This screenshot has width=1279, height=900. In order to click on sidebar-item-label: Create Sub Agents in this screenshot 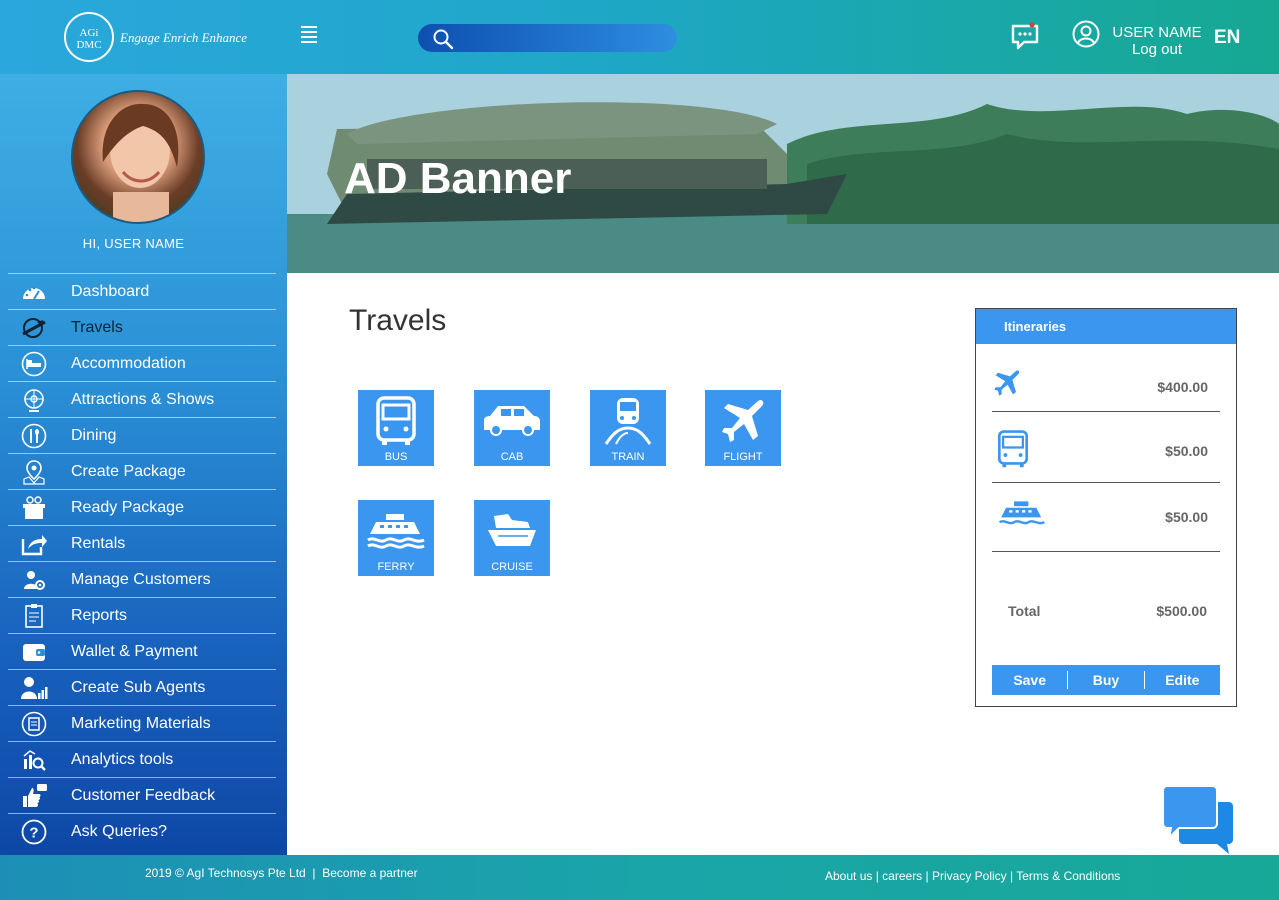, I will do `click(138, 687)`.